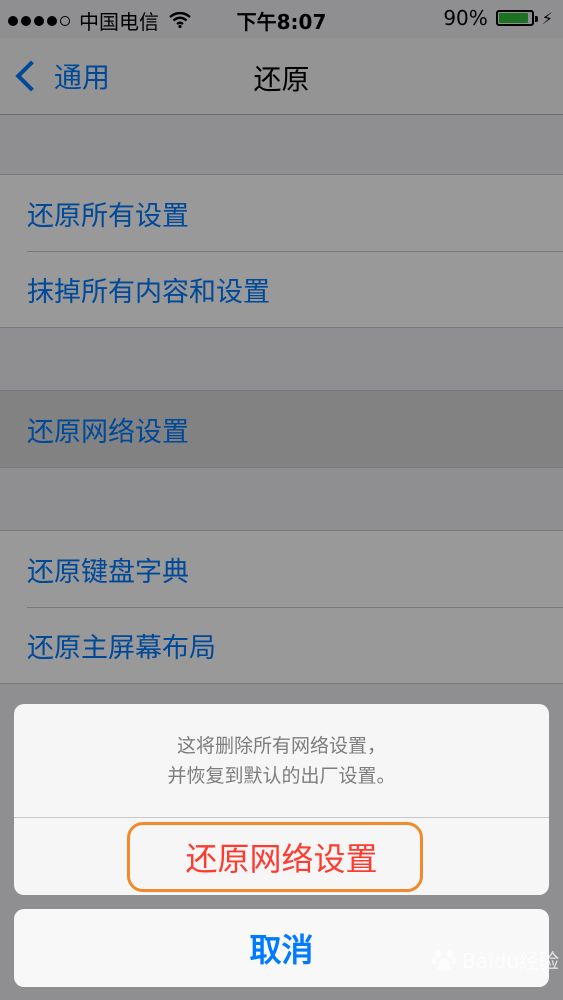 This screenshot has width=563, height=1000. Describe the element at coordinates (510, 961) in the screenshot. I see `watermark-text: Baidu经验` at that location.